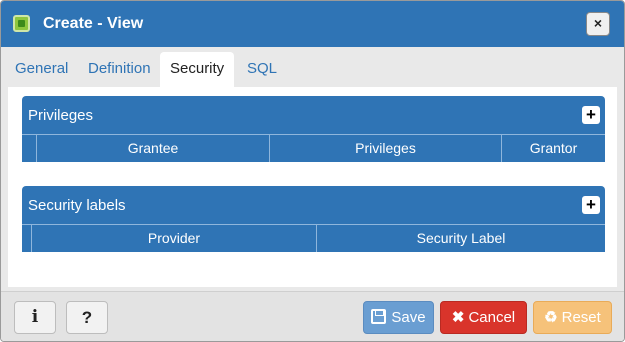 The image size is (625, 342). Describe the element at coordinates (21, 23) in the screenshot. I see `view-icon` at that location.